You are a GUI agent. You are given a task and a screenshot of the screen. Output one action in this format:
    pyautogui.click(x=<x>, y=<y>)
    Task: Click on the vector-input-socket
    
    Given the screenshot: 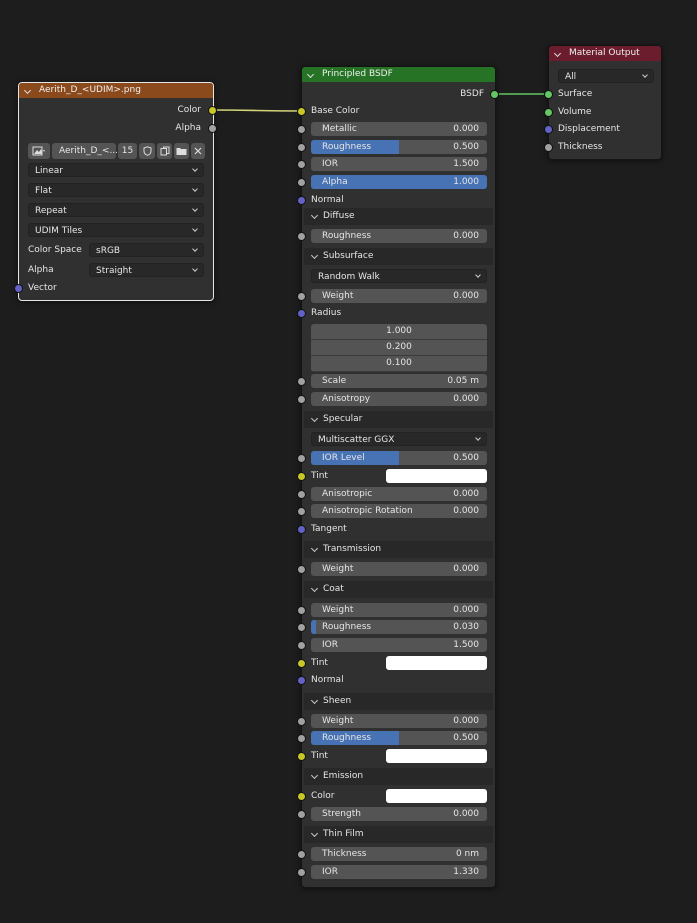 What is the action you would take?
    pyautogui.click(x=18, y=288)
    